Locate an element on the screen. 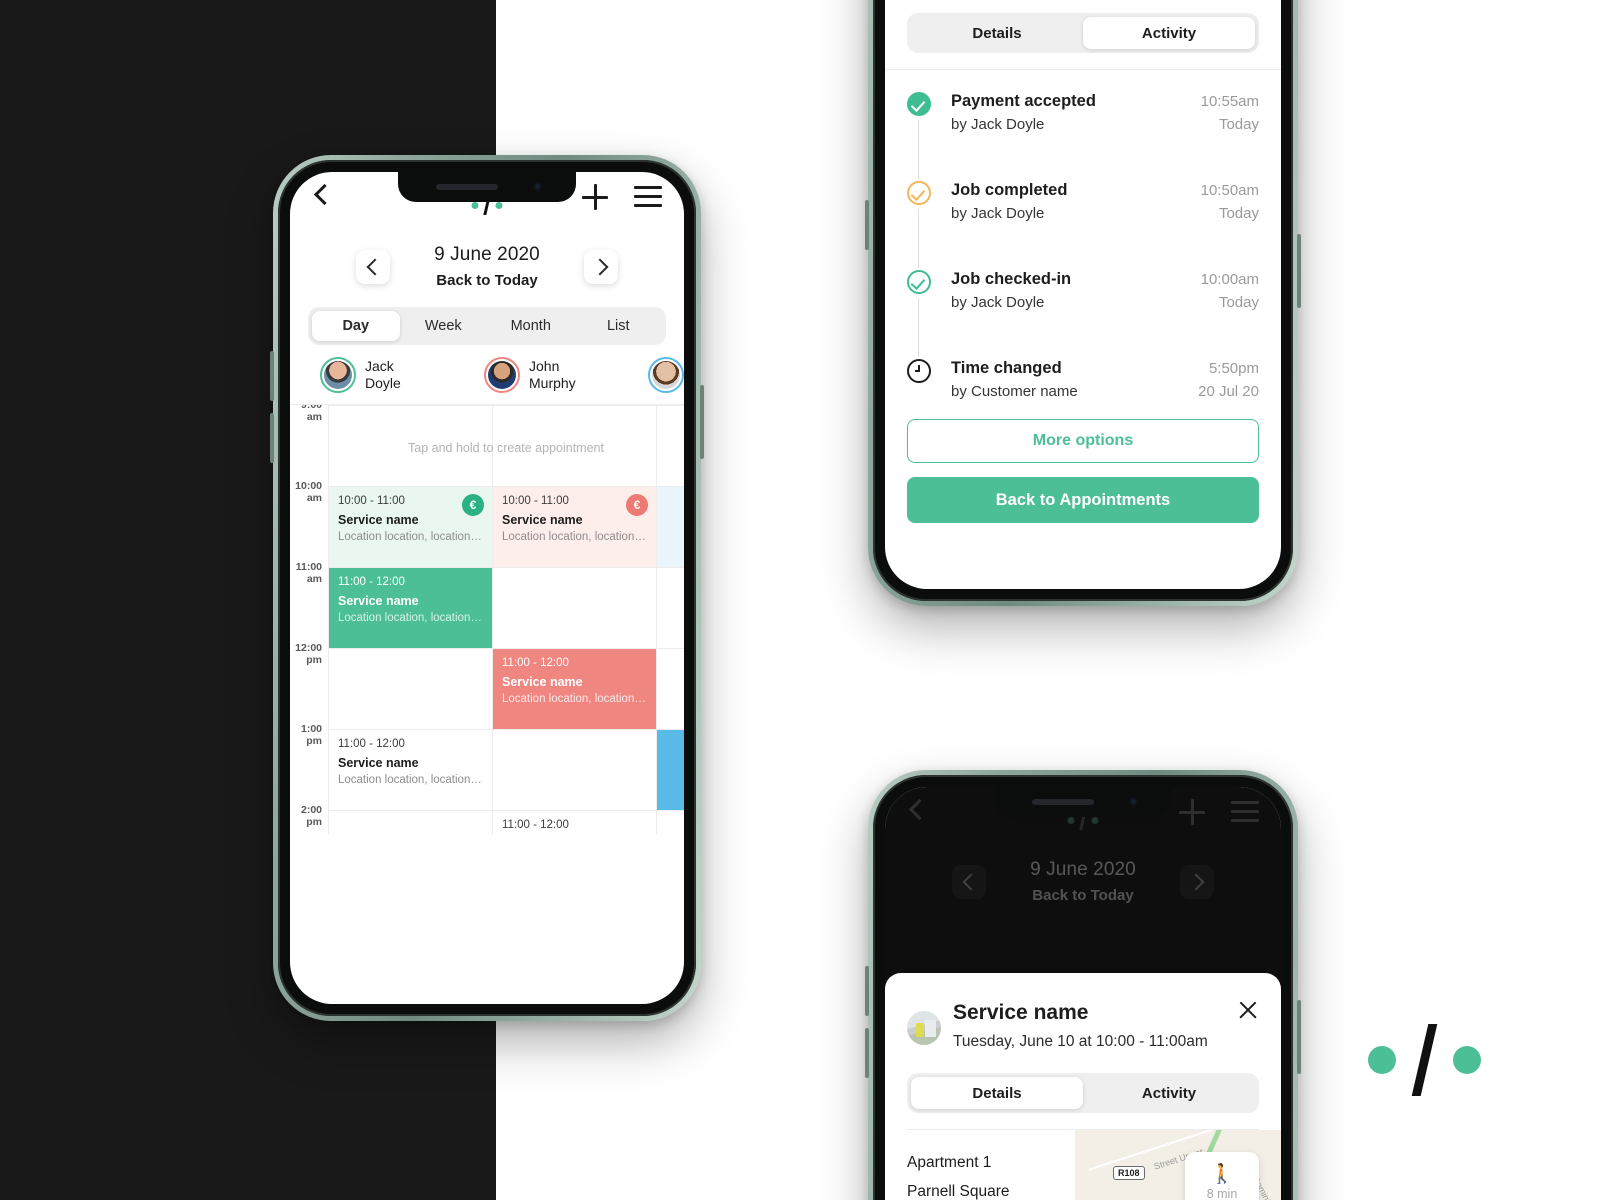 The width and height of the screenshot is (1600, 1200). hour-gridline is located at coordinates (506, 405).